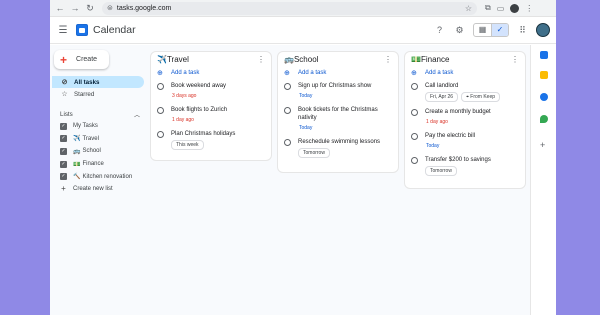 This screenshot has width=600, height=315. What do you see at coordinates (77, 151) in the screenshot?
I see `bus-icon: 🚌` at bounding box center [77, 151].